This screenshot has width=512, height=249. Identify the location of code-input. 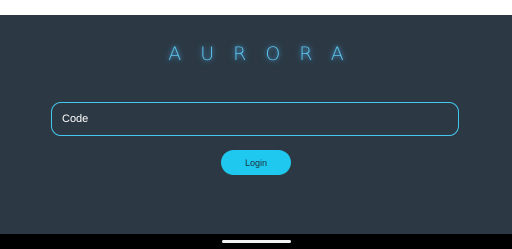
(255, 119).